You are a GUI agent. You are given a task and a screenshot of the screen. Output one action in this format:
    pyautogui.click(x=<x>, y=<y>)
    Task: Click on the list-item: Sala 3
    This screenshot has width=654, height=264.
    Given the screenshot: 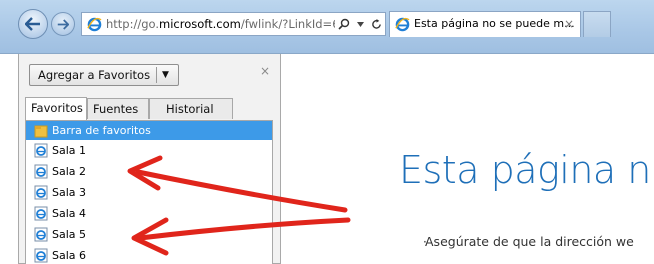 What is the action you would take?
    pyautogui.click(x=149, y=192)
    